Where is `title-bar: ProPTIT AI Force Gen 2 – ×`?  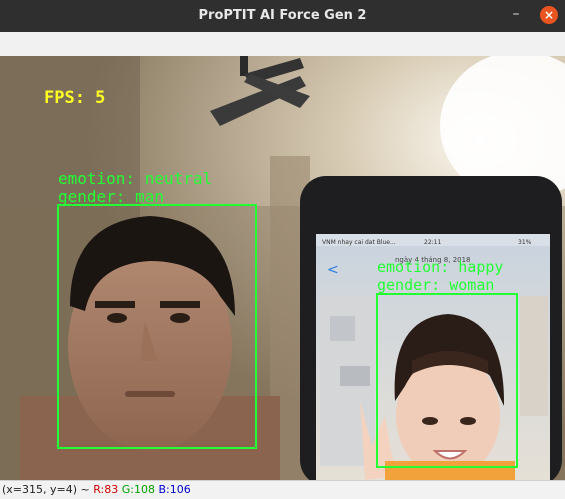
title-bar: ProPTIT AI Force Gen 2 – × is located at coordinates (282, 16).